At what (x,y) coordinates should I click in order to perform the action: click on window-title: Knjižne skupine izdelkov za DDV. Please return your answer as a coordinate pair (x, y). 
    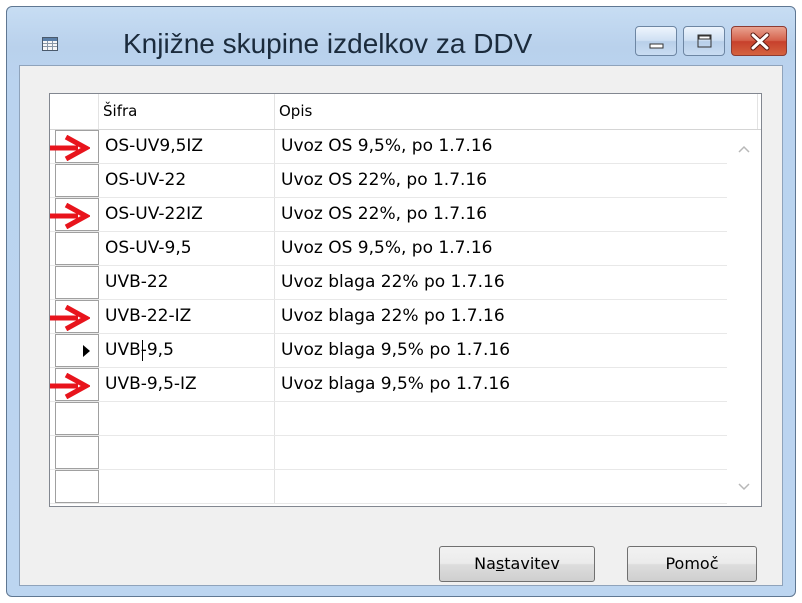
    Looking at the image, I should click on (328, 43).